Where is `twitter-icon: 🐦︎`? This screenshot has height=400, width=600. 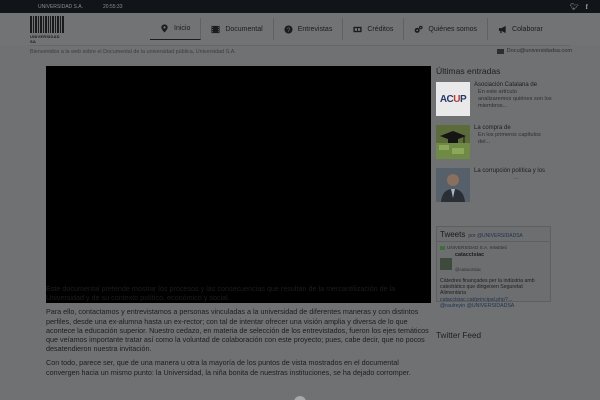
twitter-icon: 🐦︎ is located at coordinates (574, 7).